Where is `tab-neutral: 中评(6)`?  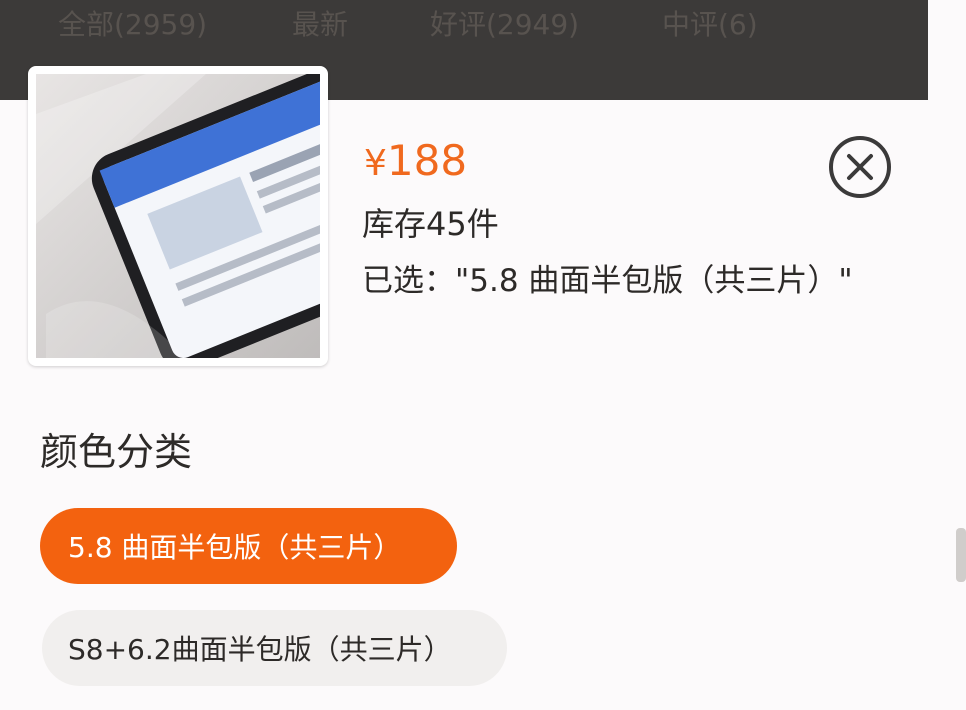
tab-neutral: 中评(6) is located at coordinates (710, 25).